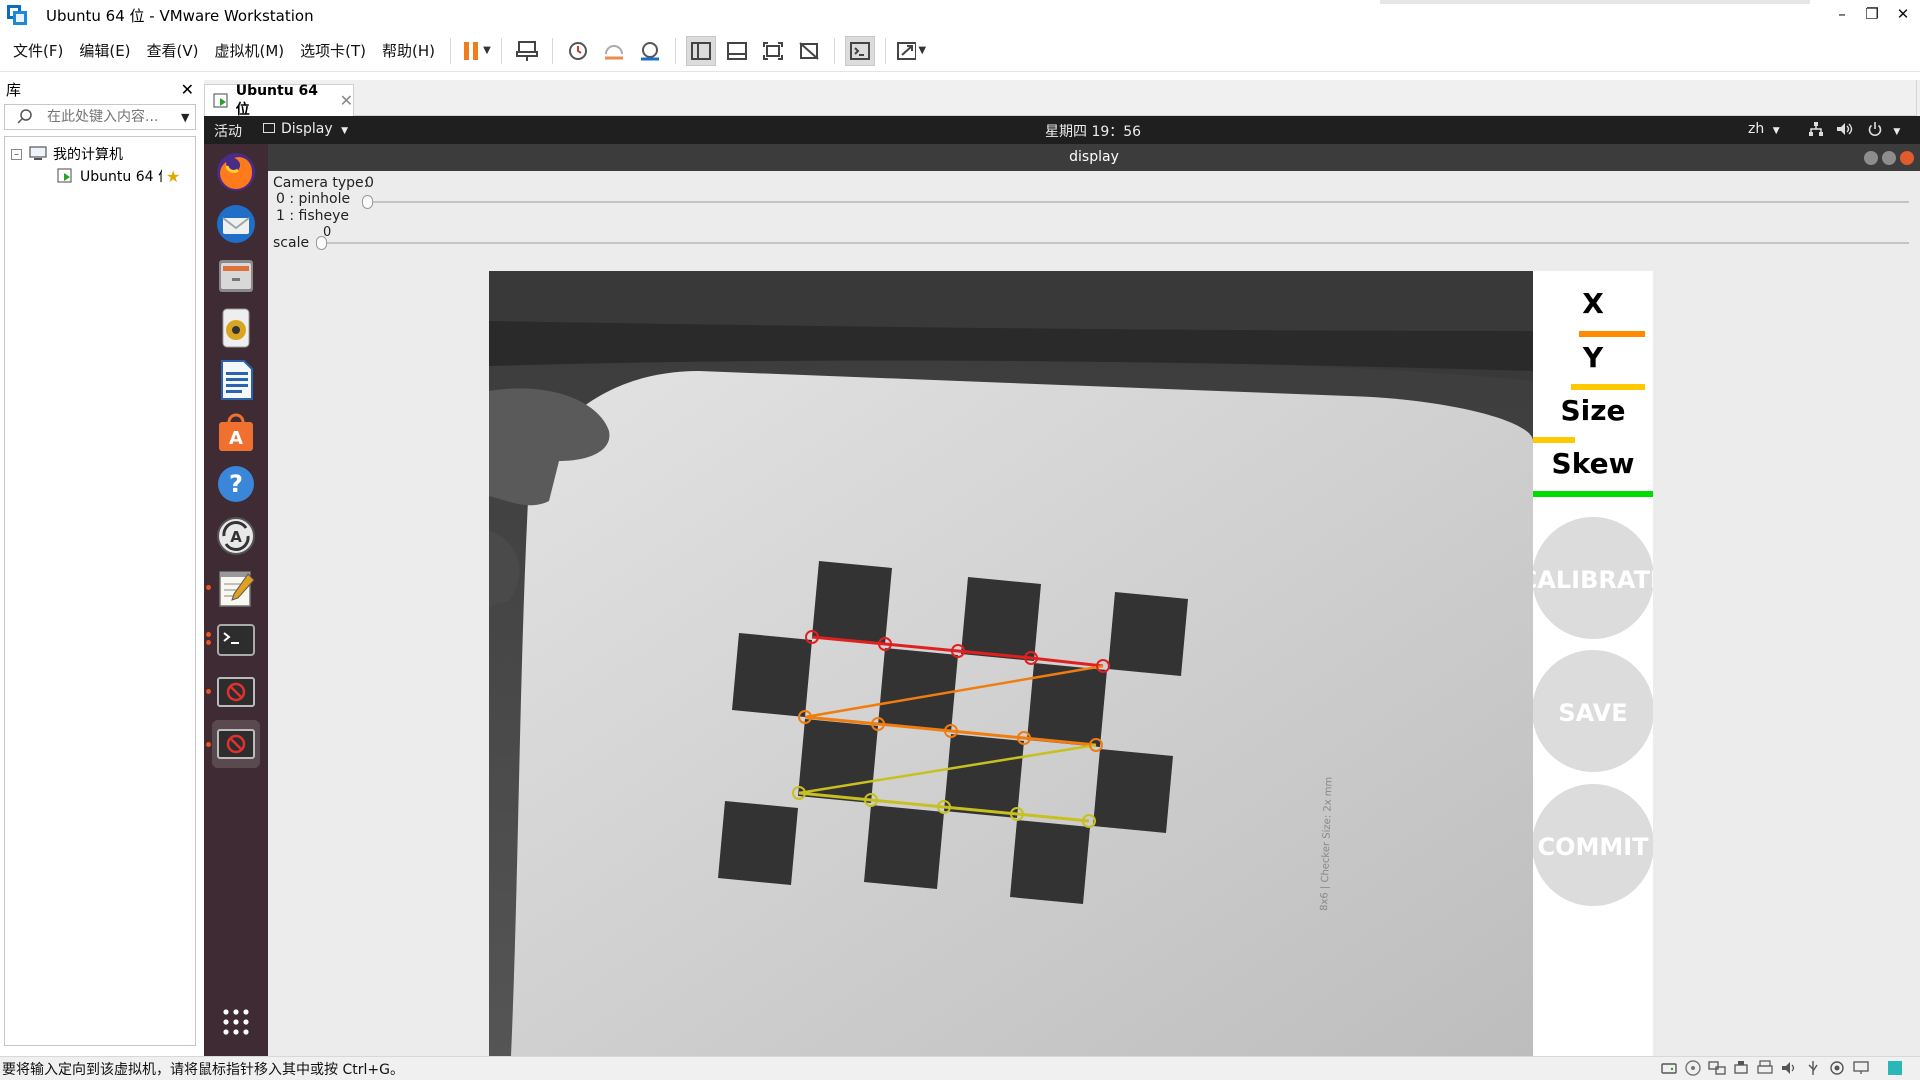 This screenshot has height=1080, width=1920. What do you see at coordinates (269, 128) in the screenshot?
I see `app-menu-icon` at bounding box center [269, 128].